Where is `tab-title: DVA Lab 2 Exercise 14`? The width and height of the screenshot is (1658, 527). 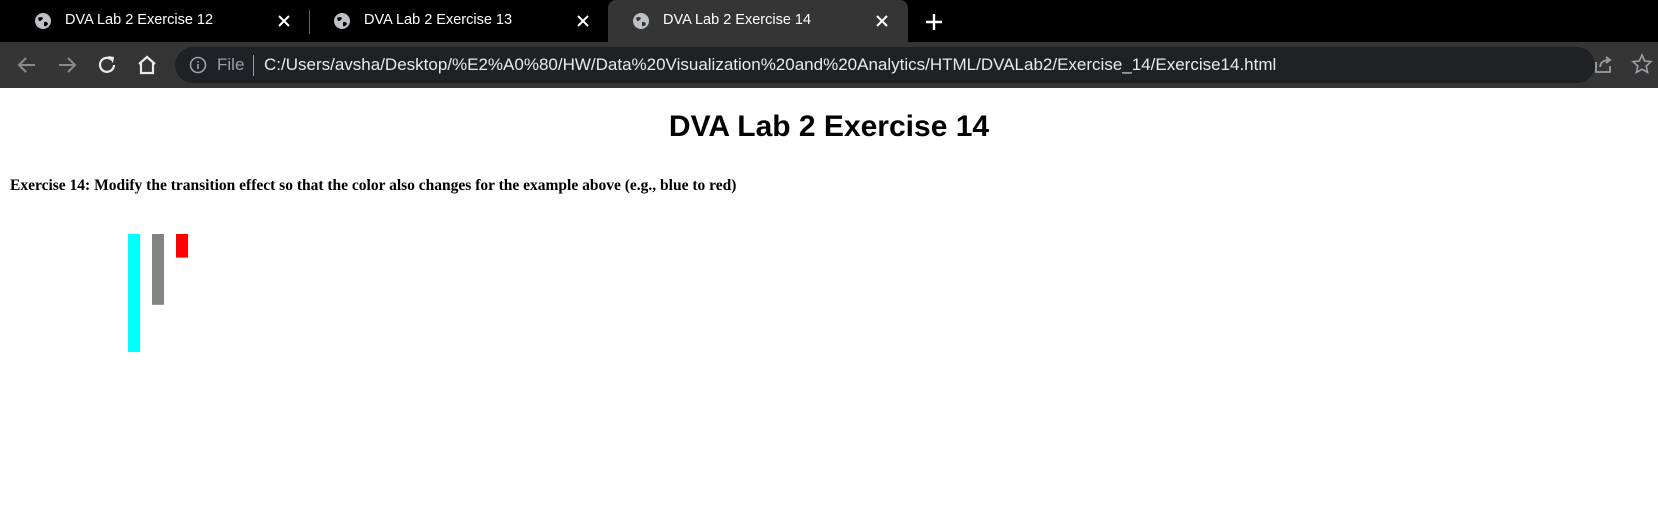 tab-title: DVA Lab 2 Exercise 14 is located at coordinates (737, 20).